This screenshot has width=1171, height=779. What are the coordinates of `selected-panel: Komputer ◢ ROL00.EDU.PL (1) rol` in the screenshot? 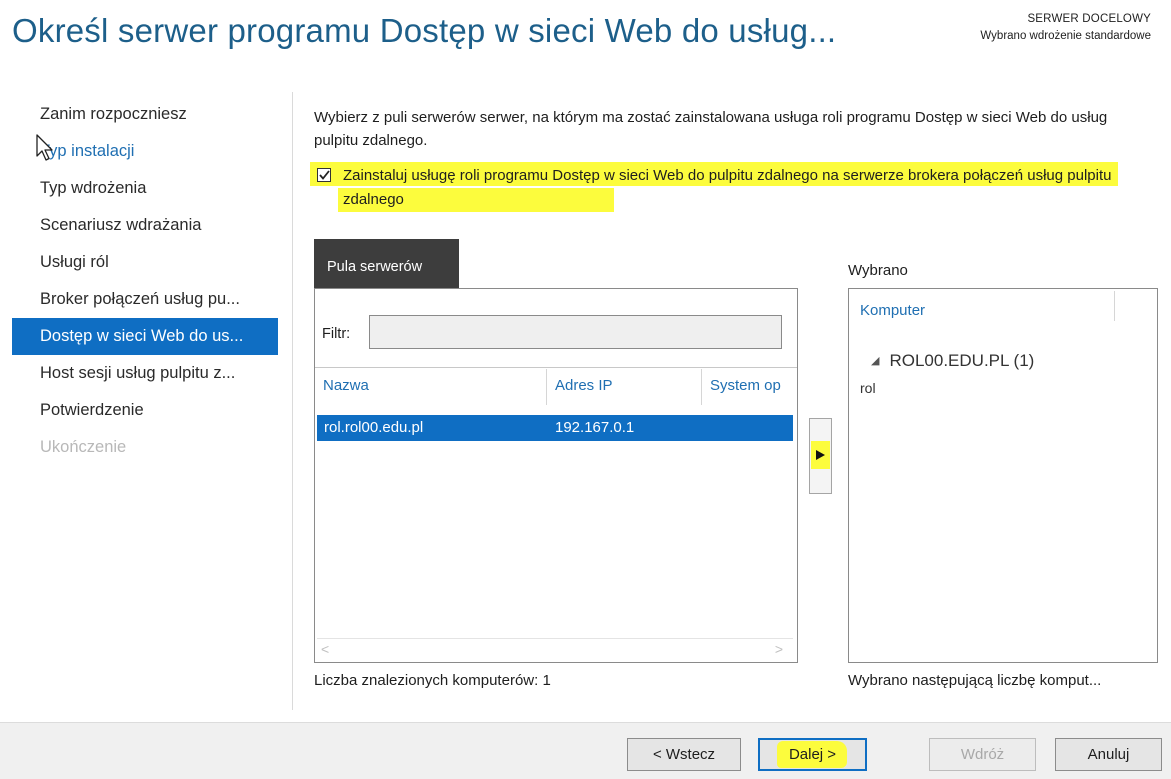 It's located at (1003, 475).